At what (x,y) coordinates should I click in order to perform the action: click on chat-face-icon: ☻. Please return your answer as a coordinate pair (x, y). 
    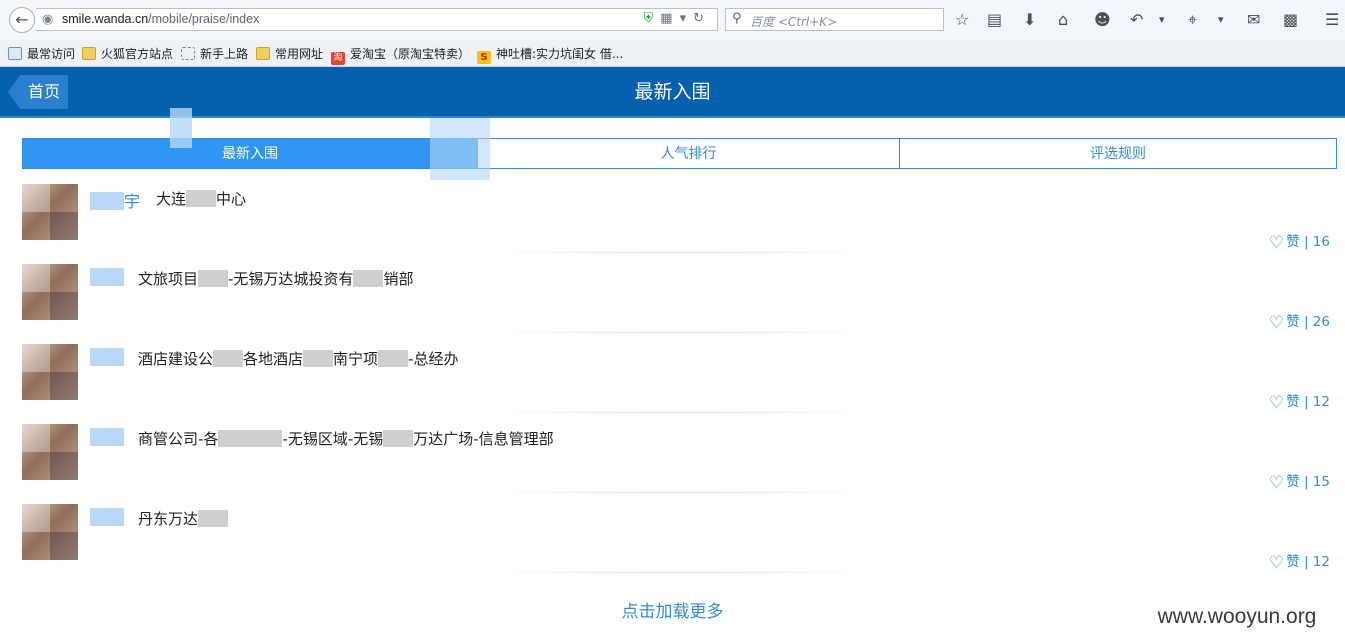
    Looking at the image, I should click on (1102, 20).